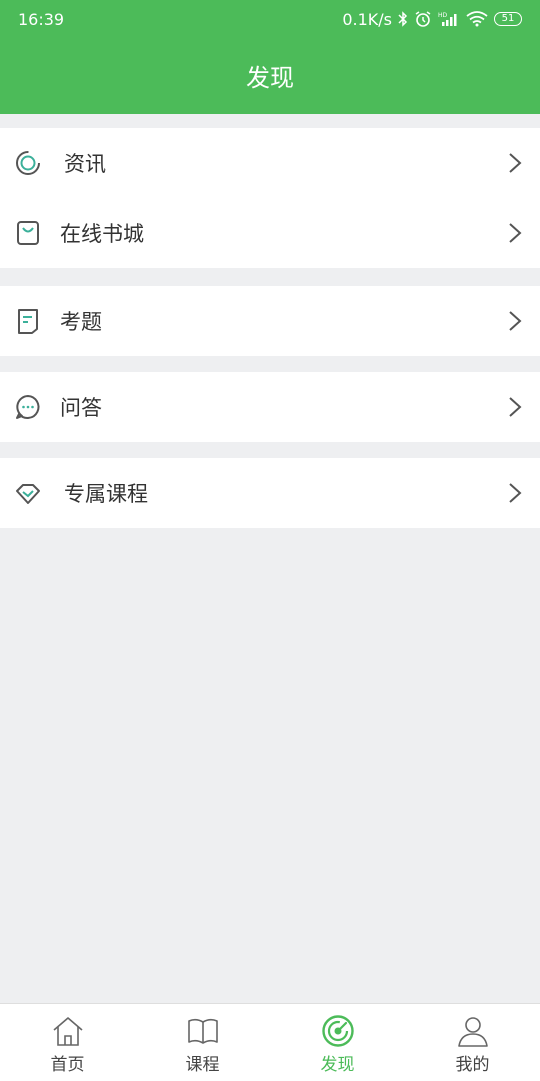 The image size is (540, 1081). I want to click on menu-group-3: 问答, so click(270, 407).